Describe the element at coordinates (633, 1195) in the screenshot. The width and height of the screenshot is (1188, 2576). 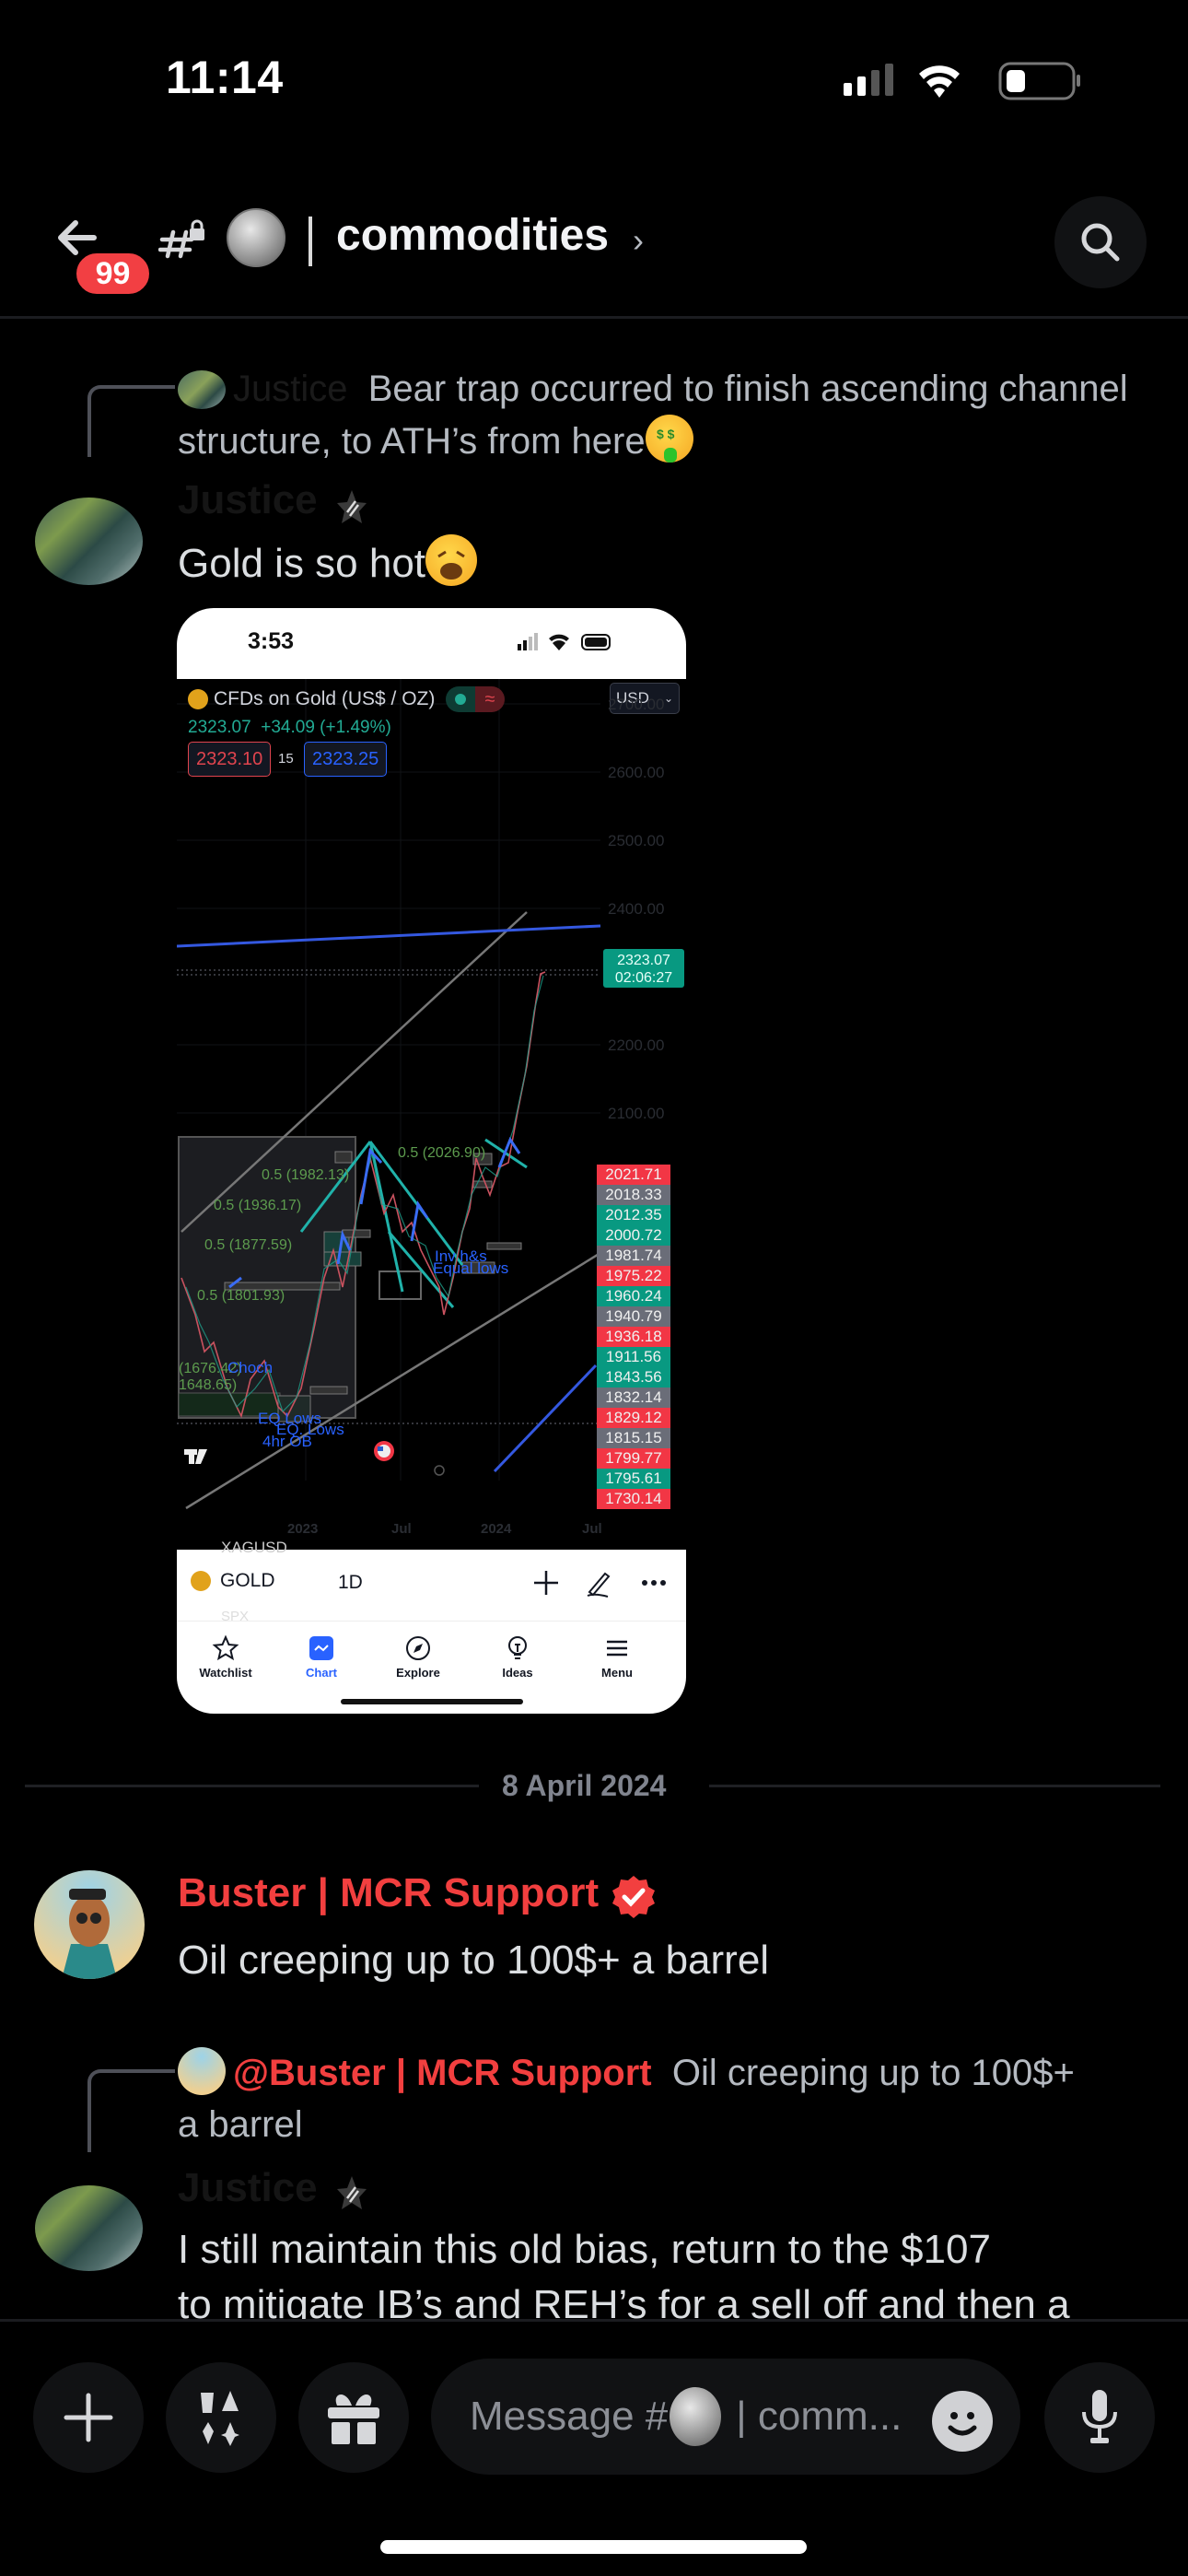
I see `price-tag: 2018.33` at that location.